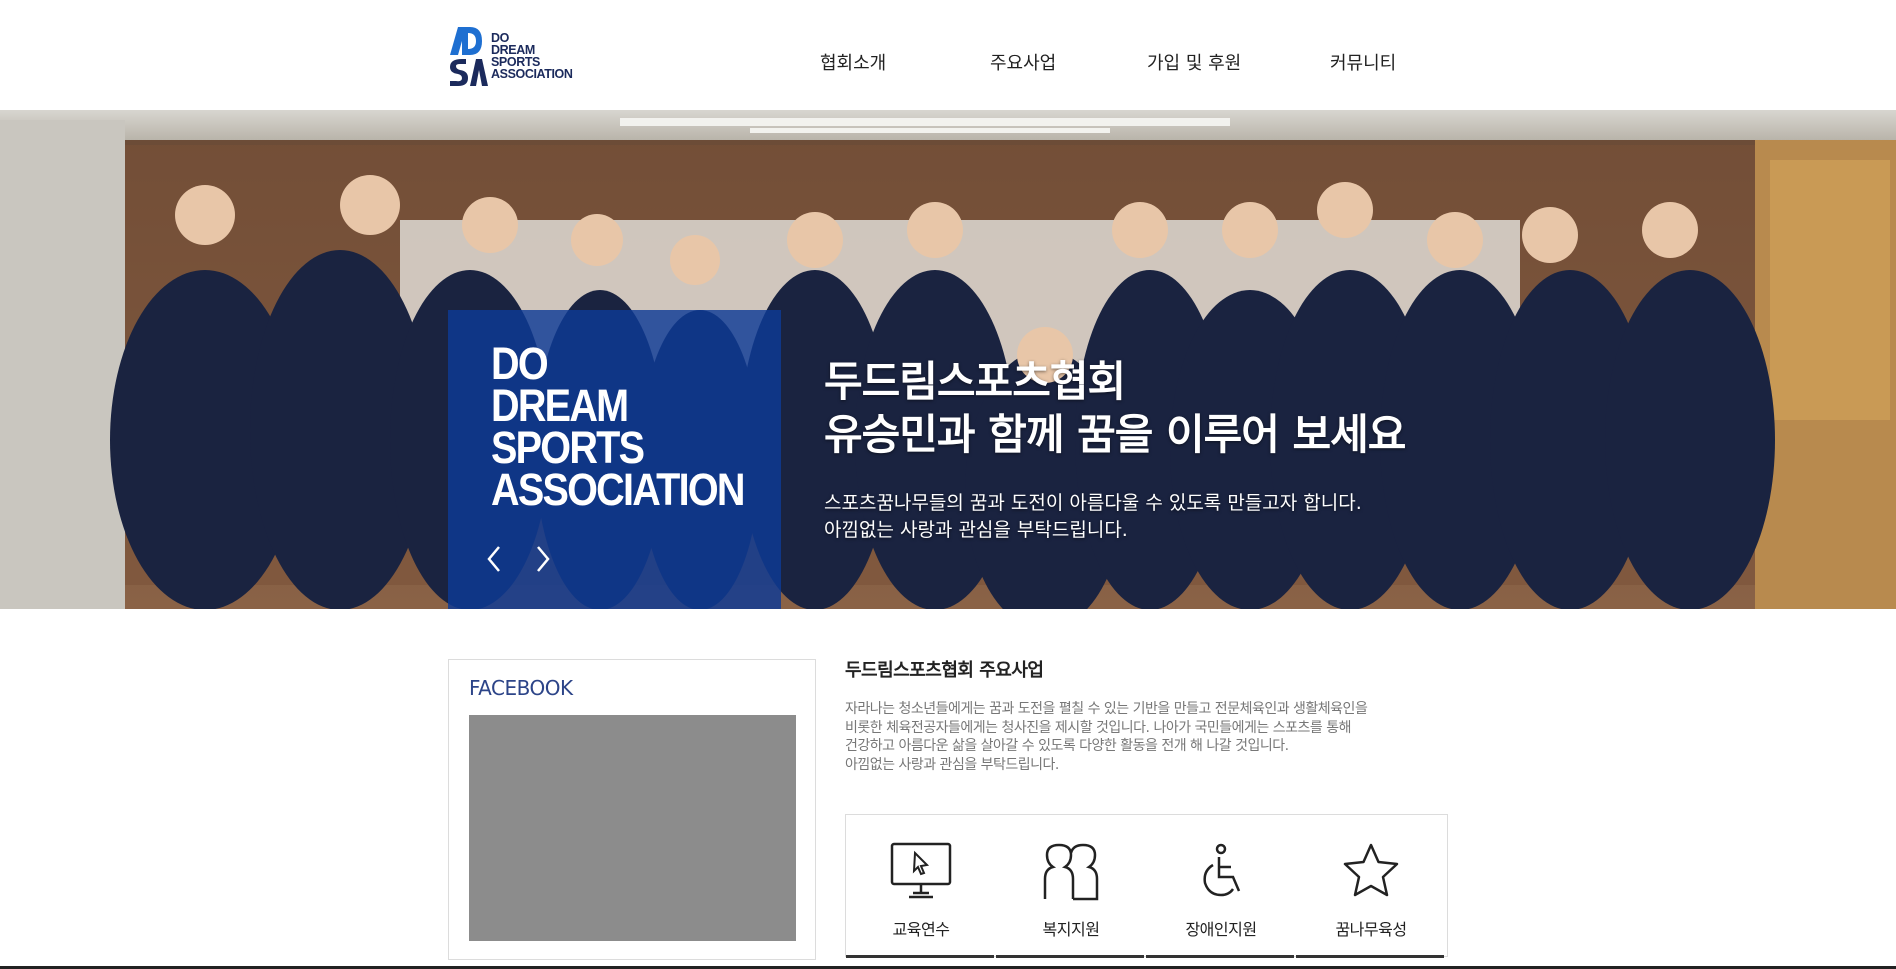 The width and height of the screenshot is (1896, 969). Describe the element at coordinates (632, 828) in the screenshot. I see `facebook-embed` at that location.